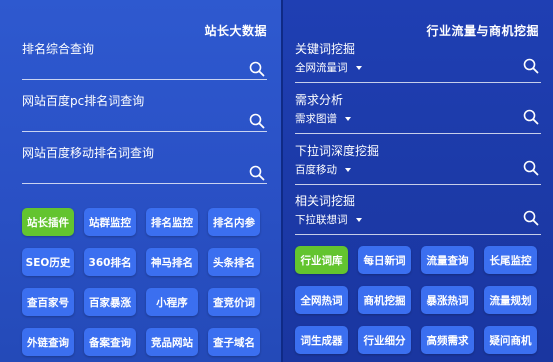 The image size is (553, 362). Describe the element at coordinates (58, 49) in the screenshot. I see `field-label: 排名综合查询` at that location.